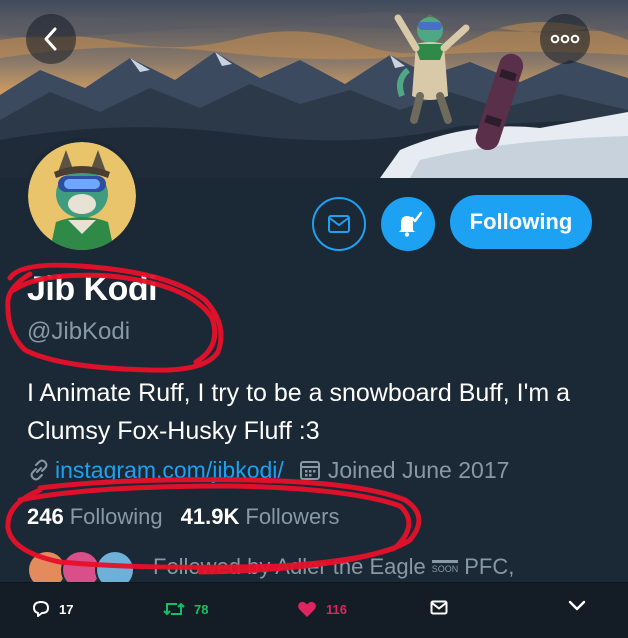 The height and width of the screenshot is (638, 628). What do you see at coordinates (185, 609) in the screenshot?
I see `retweet-action: 78` at bounding box center [185, 609].